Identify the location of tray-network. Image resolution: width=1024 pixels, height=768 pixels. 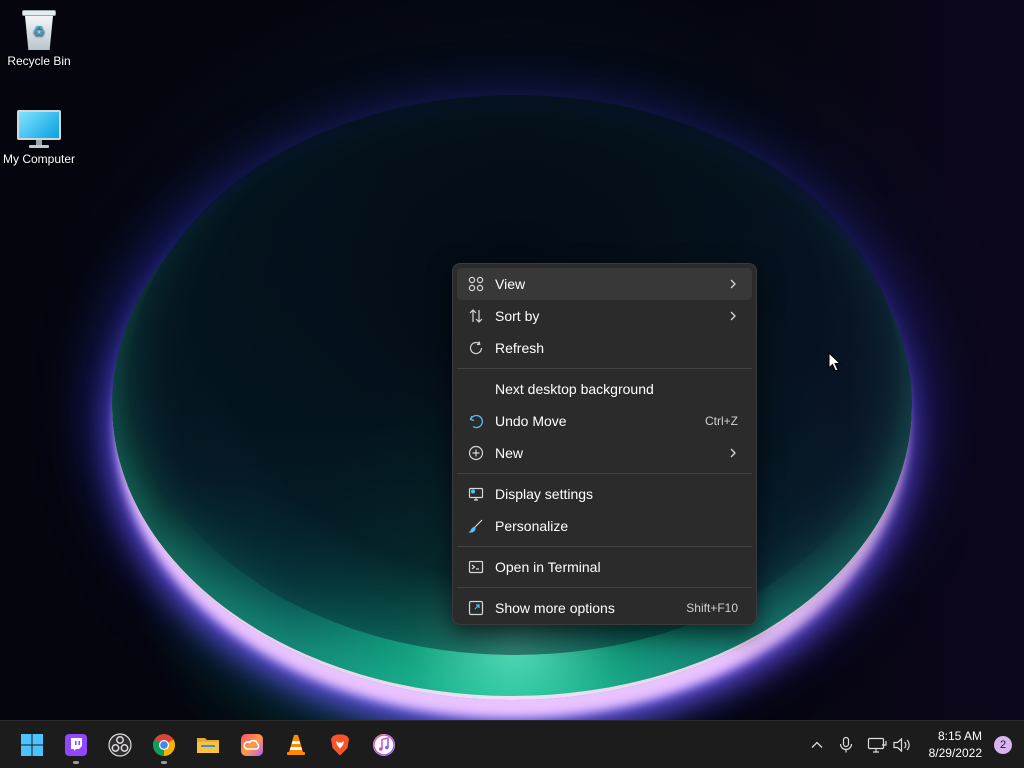
(877, 745).